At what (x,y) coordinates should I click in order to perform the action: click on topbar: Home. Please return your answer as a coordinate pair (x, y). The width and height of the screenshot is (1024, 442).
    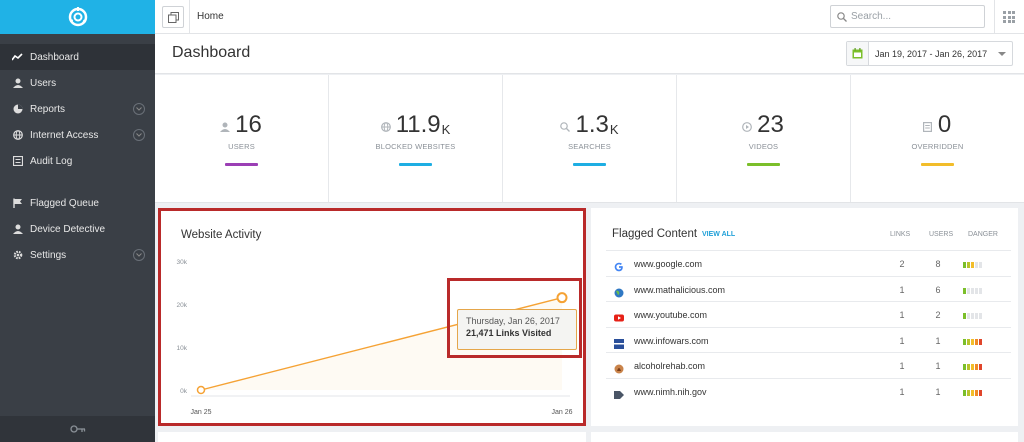
    Looking at the image, I should click on (589, 17).